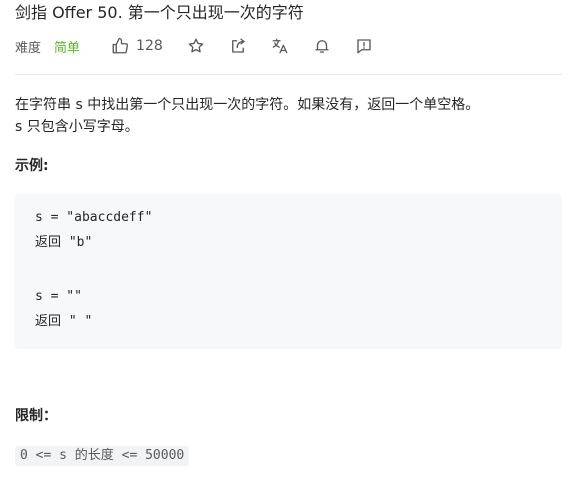 This screenshot has height=479, width=574. I want to click on description-line: 在字符串 s 中找出第一个只出现一次的字符。如果没有，返回一个单空格。, so click(247, 105).